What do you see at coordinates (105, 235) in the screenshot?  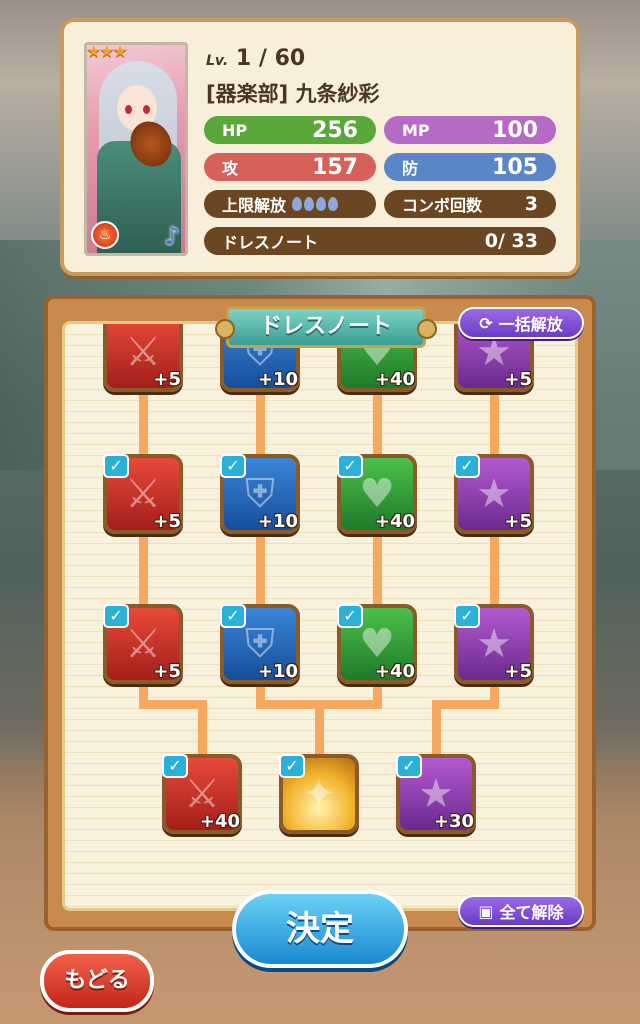 I see `fire-icon: ♨` at bounding box center [105, 235].